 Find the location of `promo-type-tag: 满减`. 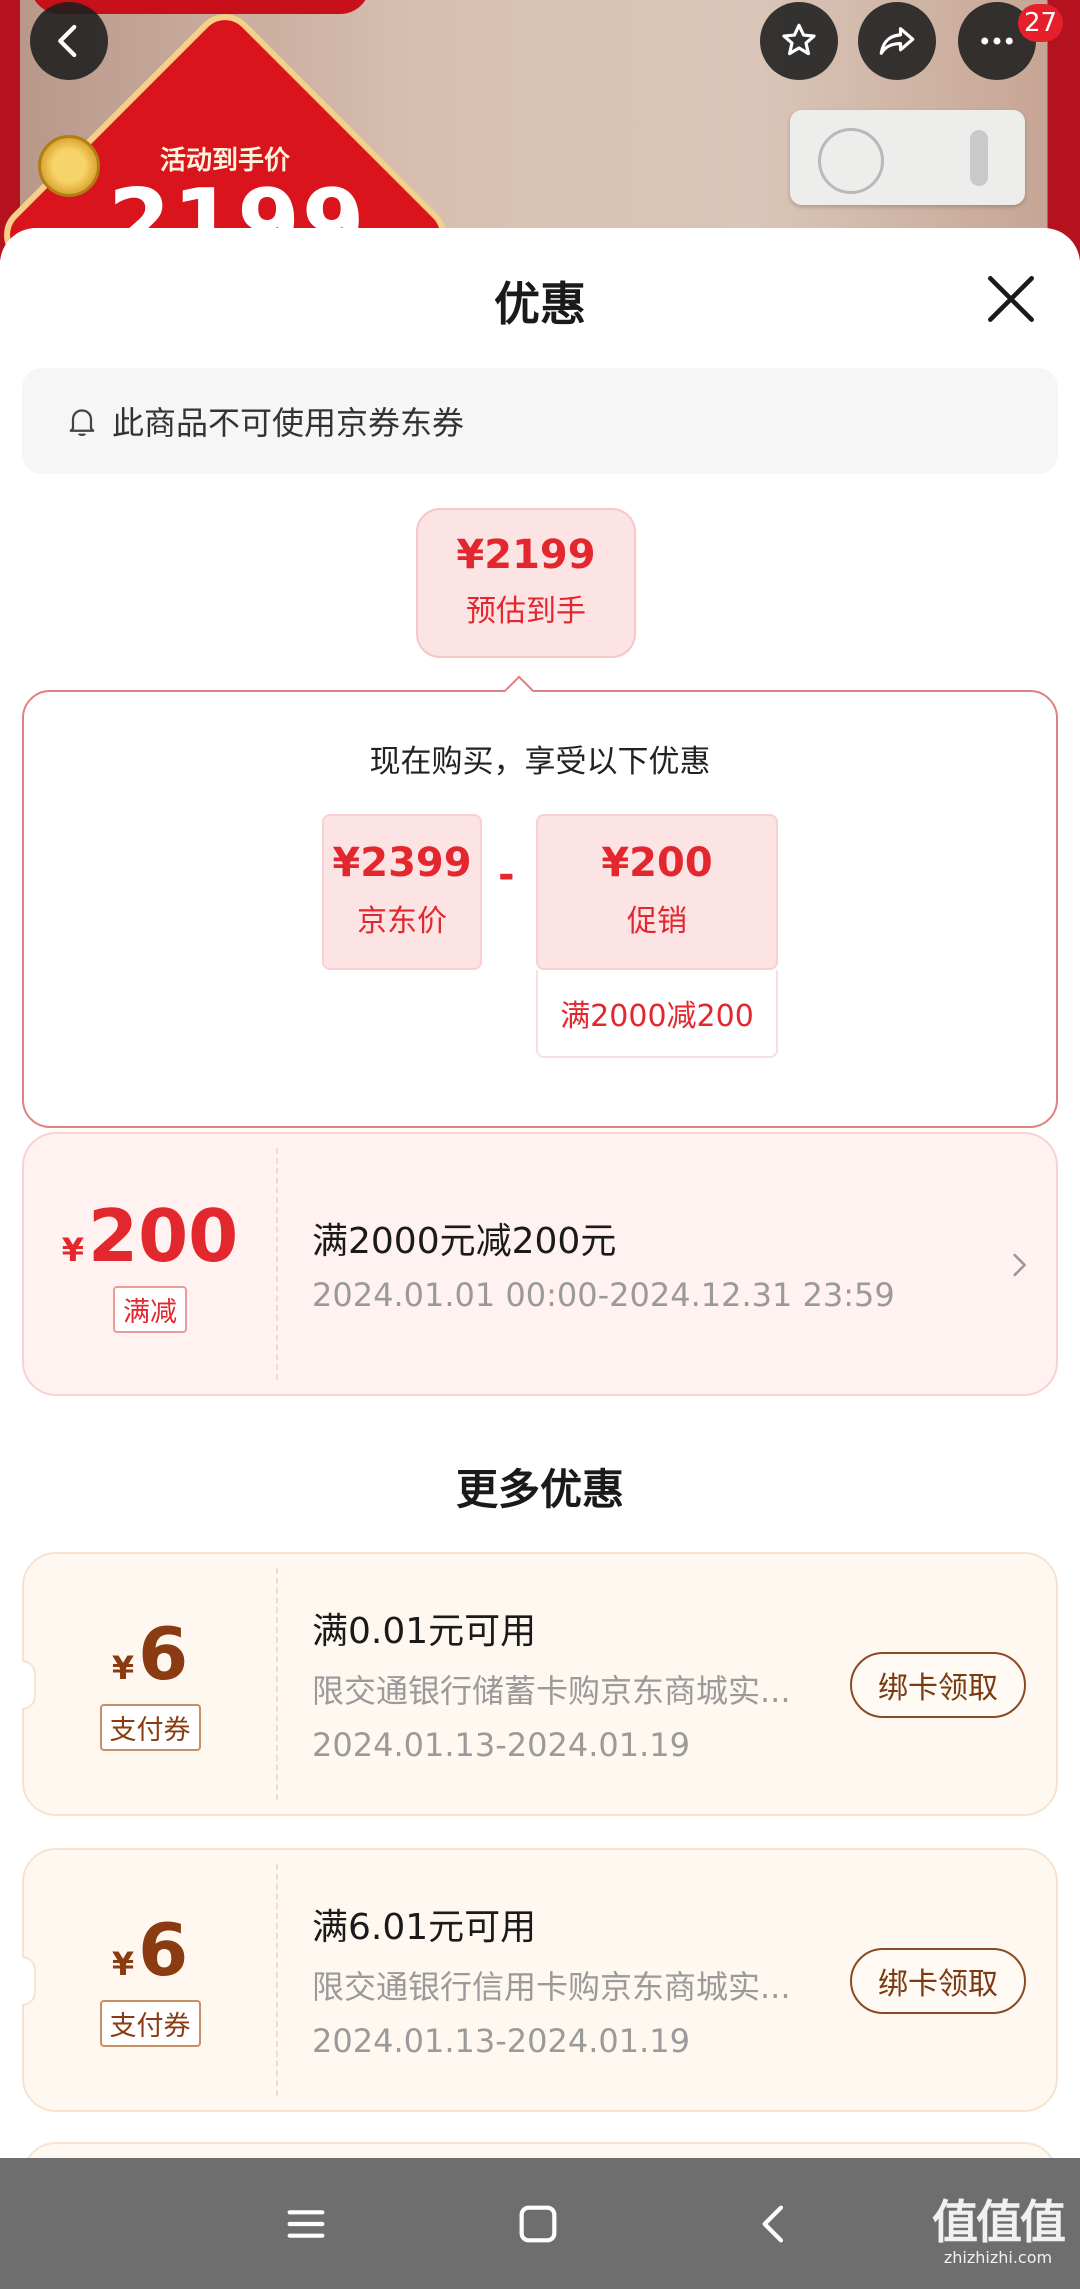

promo-type-tag: 满减 is located at coordinates (150, 1309).